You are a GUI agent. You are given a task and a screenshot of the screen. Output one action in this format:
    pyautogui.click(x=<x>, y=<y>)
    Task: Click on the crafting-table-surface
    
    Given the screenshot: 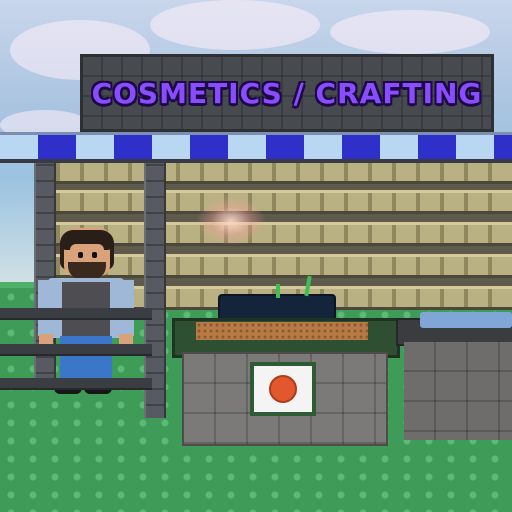 What is the action you would take?
    pyautogui.click(x=282, y=331)
    